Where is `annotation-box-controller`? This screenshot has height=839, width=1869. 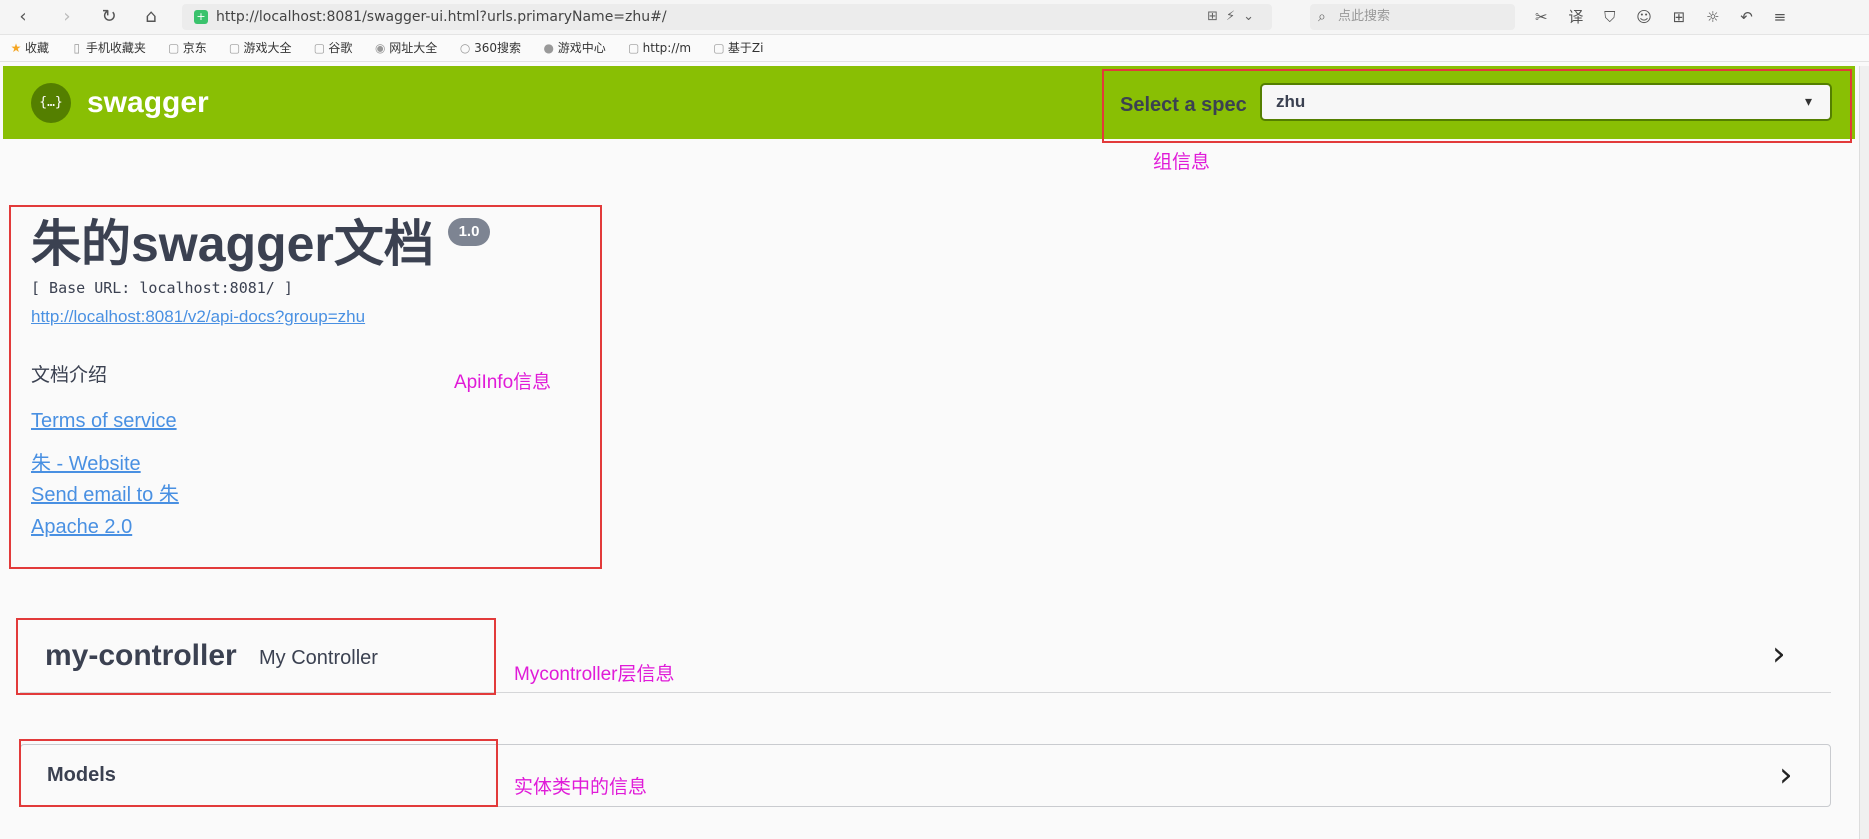
annotation-box-controller is located at coordinates (256, 656).